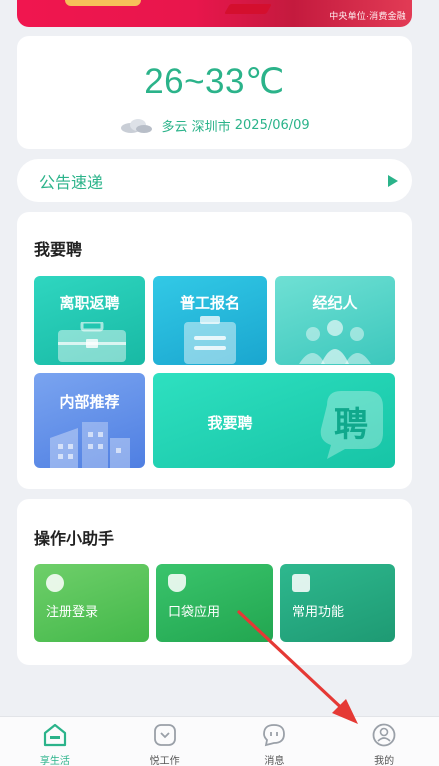 The height and width of the screenshot is (766, 439). I want to click on nav-item-messages: 消息, so click(275, 741).